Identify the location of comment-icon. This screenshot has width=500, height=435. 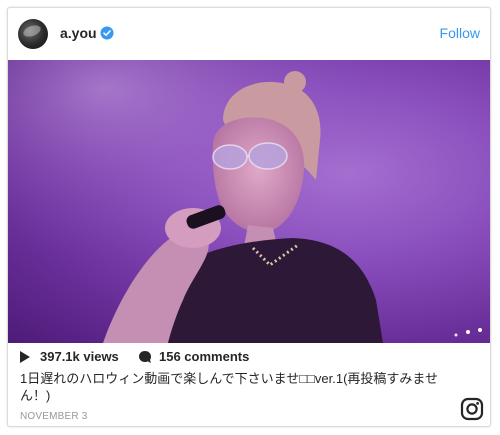
(145, 357).